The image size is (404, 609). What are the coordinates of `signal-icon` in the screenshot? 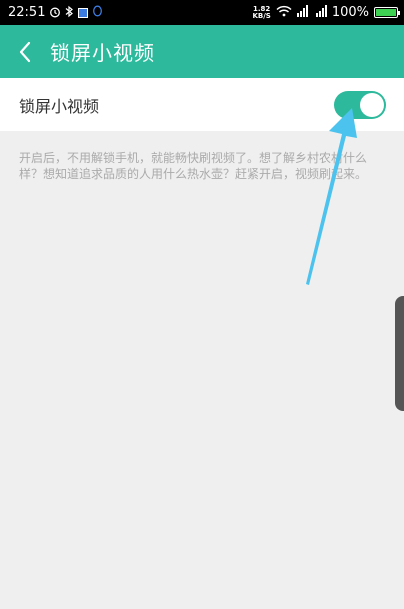 It's located at (302, 12).